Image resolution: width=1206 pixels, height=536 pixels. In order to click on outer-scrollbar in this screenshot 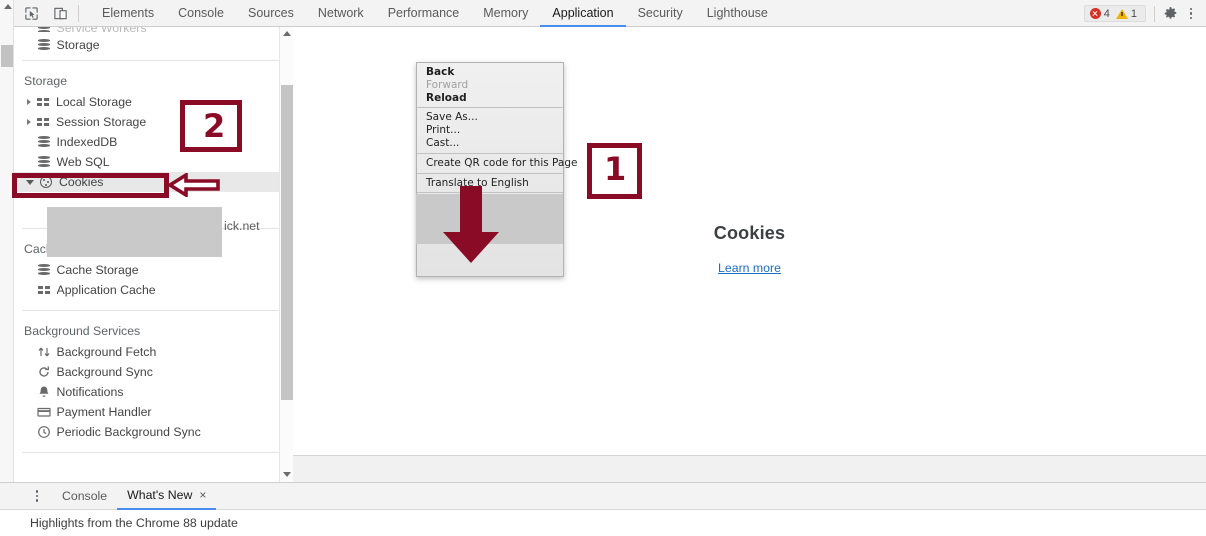, I will do `click(7, 241)`.